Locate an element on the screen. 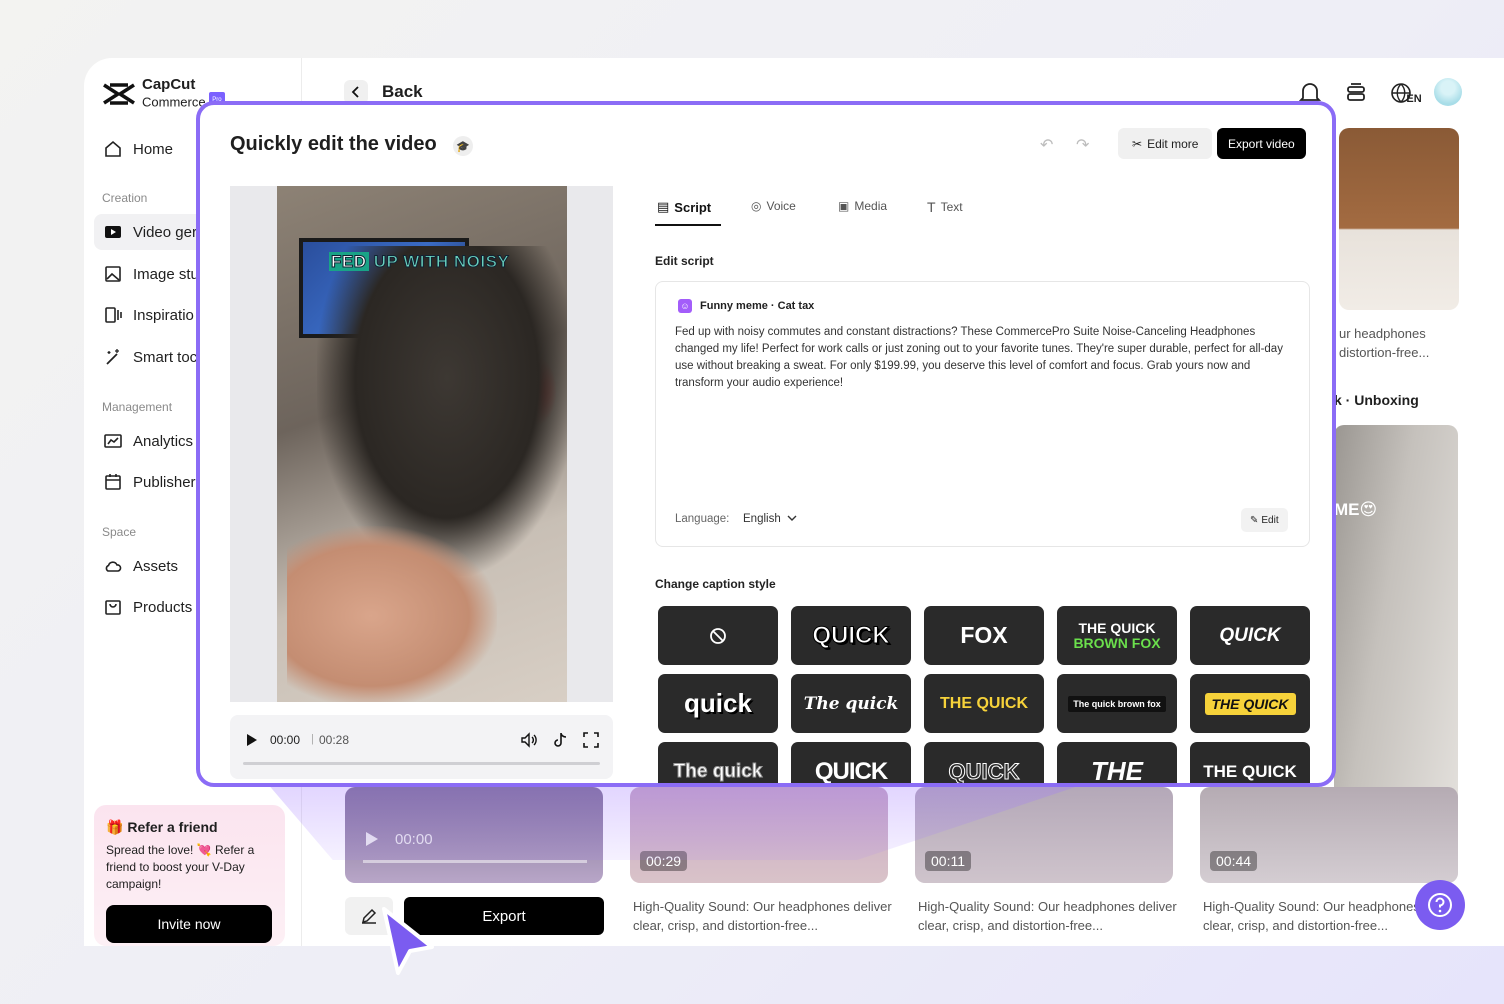  edit-more-label: Edit more is located at coordinates (1173, 143).